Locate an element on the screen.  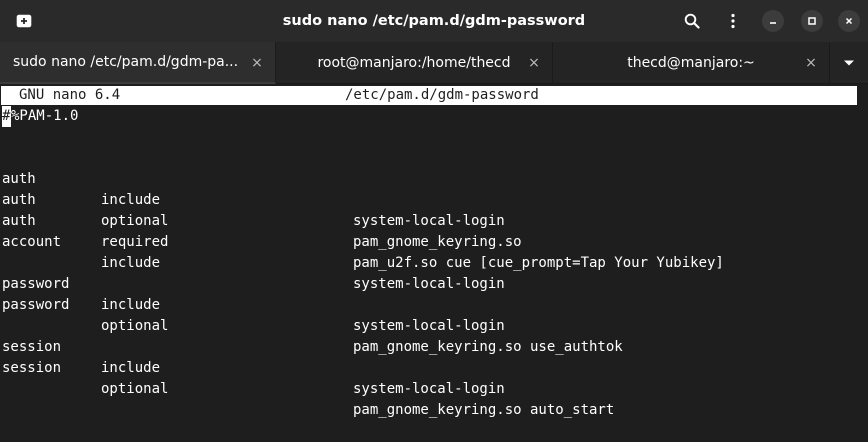
pam-type: session is located at coordinates (32, 368).